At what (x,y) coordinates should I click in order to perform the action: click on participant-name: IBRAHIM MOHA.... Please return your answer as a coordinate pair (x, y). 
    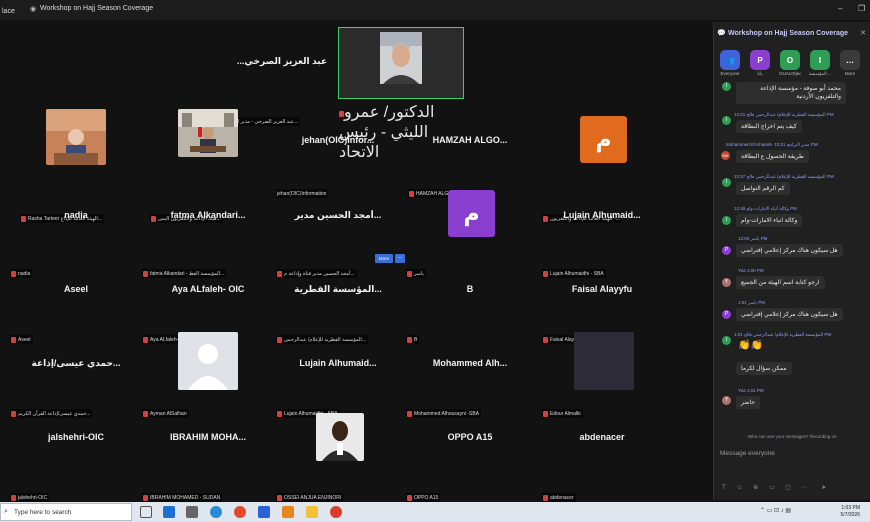
    Looking at the image, I should click on (208, 437).